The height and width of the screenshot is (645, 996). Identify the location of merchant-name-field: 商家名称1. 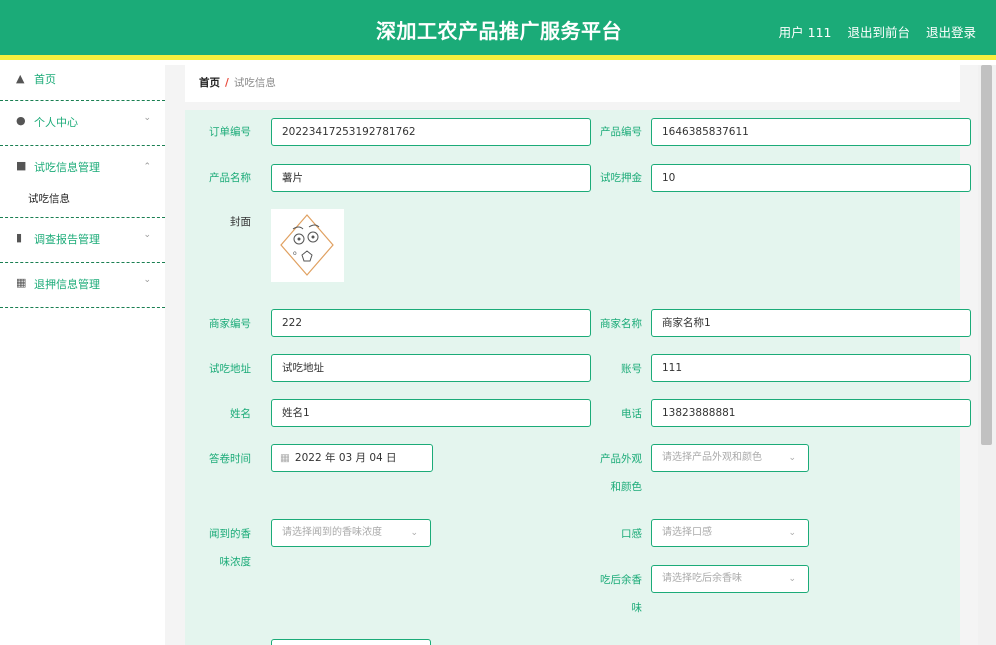
(811, 323).